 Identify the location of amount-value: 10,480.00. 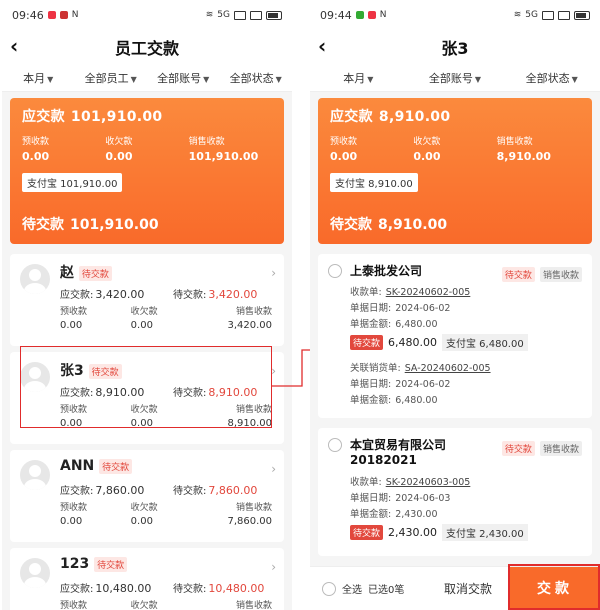
(236, 588).